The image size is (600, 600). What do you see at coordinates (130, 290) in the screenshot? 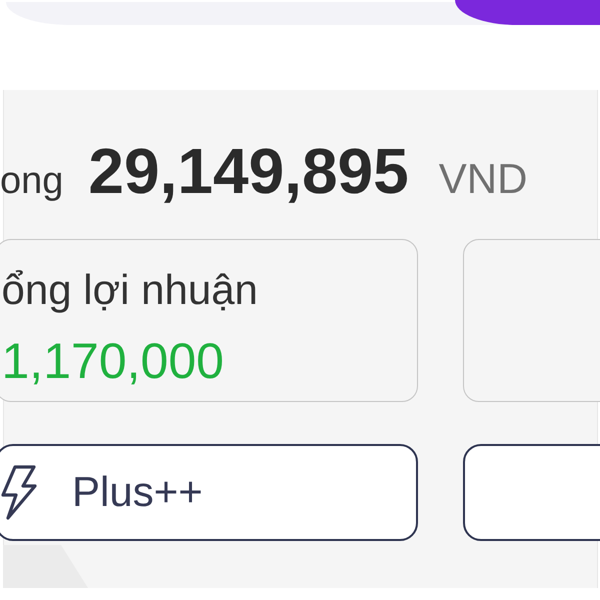
I see `card-label: ổng lợi nhuận` at bounding box center [130, 290].